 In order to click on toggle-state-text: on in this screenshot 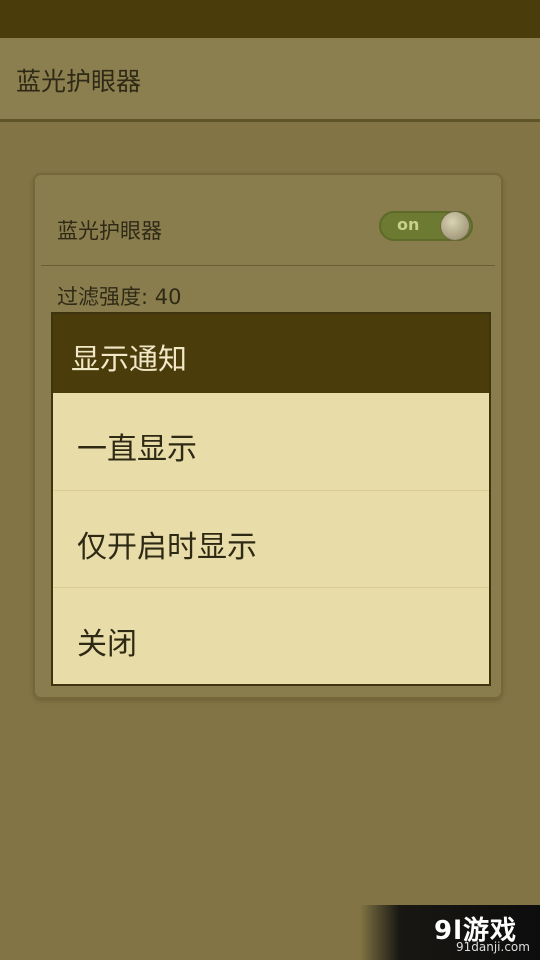, I will do `click(408, 224)`.